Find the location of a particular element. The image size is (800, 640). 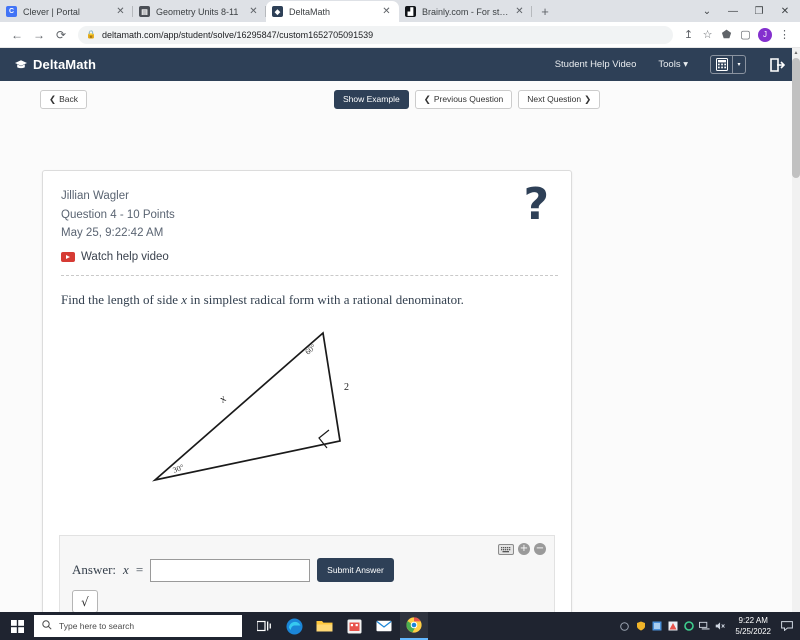

back-button: ❮ Back is located at coordinates (64, 100).